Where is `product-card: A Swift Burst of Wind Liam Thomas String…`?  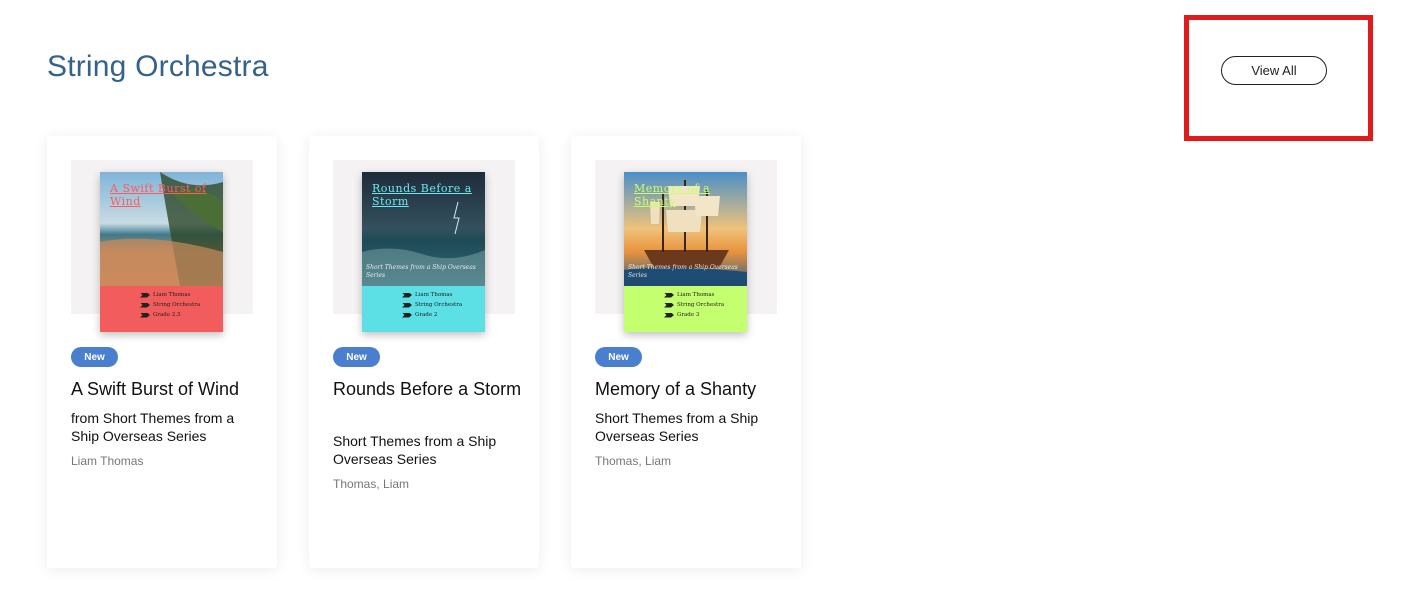 product-card: A Swift Burst of Wind Liam Thomas String… is located at coordinates (162, 352).